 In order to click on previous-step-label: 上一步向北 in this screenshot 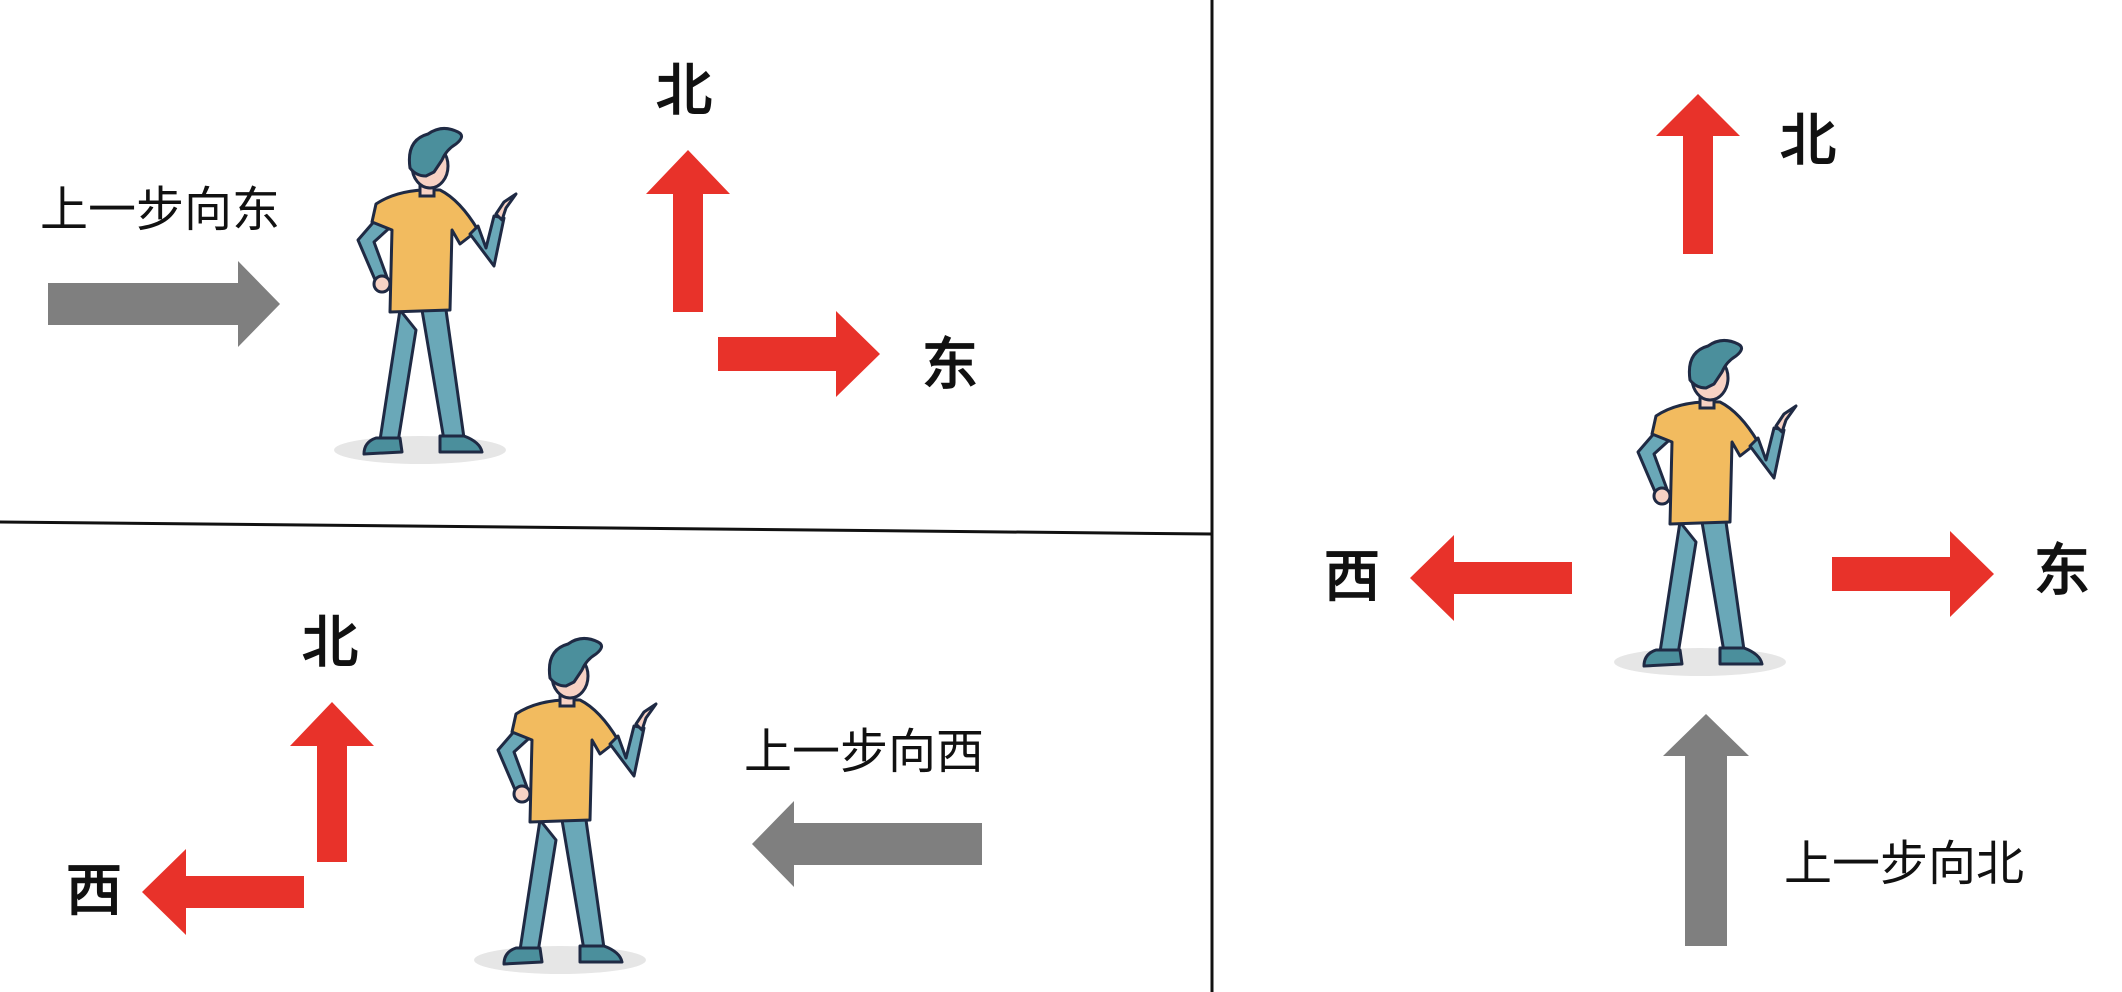, I will do `click(1904, 864)`.